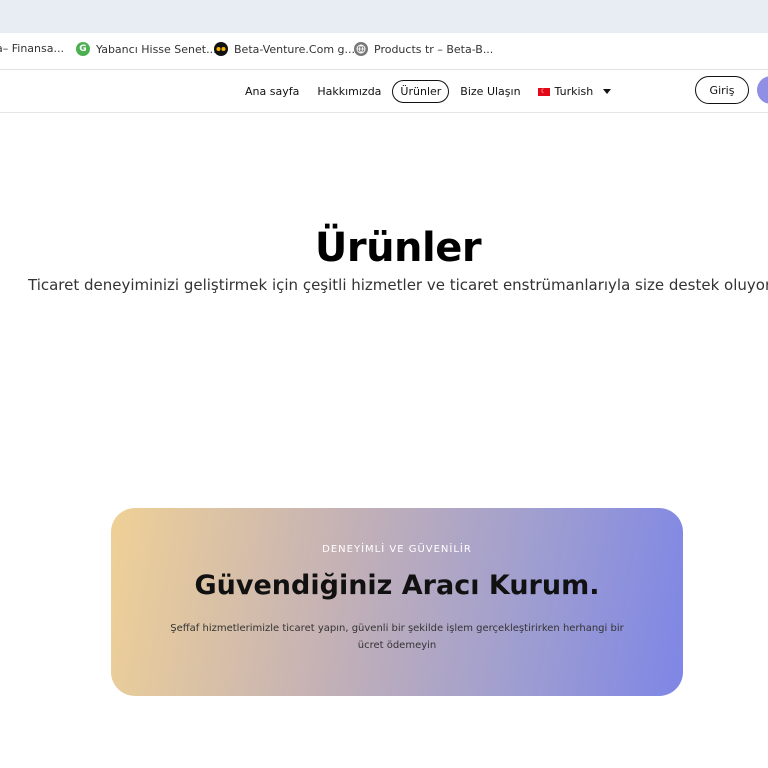 Image resolution: width=768 pixels, height=768 pixels. I want to click on chevron-down-icon, so click(607, 91).